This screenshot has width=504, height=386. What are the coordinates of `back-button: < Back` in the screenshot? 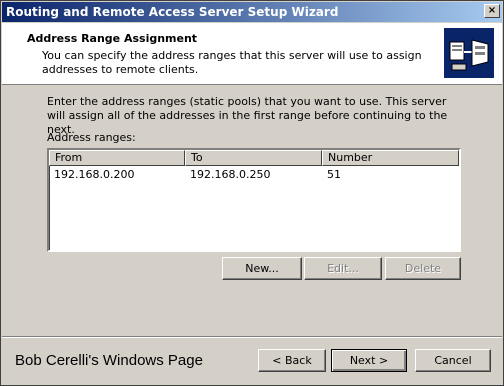 It's located at (292, 360).